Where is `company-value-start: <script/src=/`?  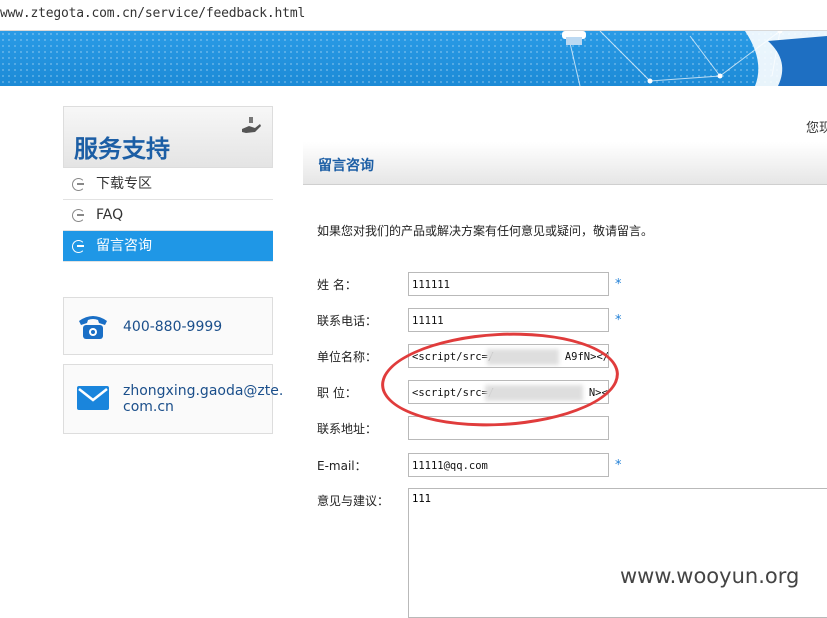
company-value-start: <script/src=/ is located at coordinates (453, 357).